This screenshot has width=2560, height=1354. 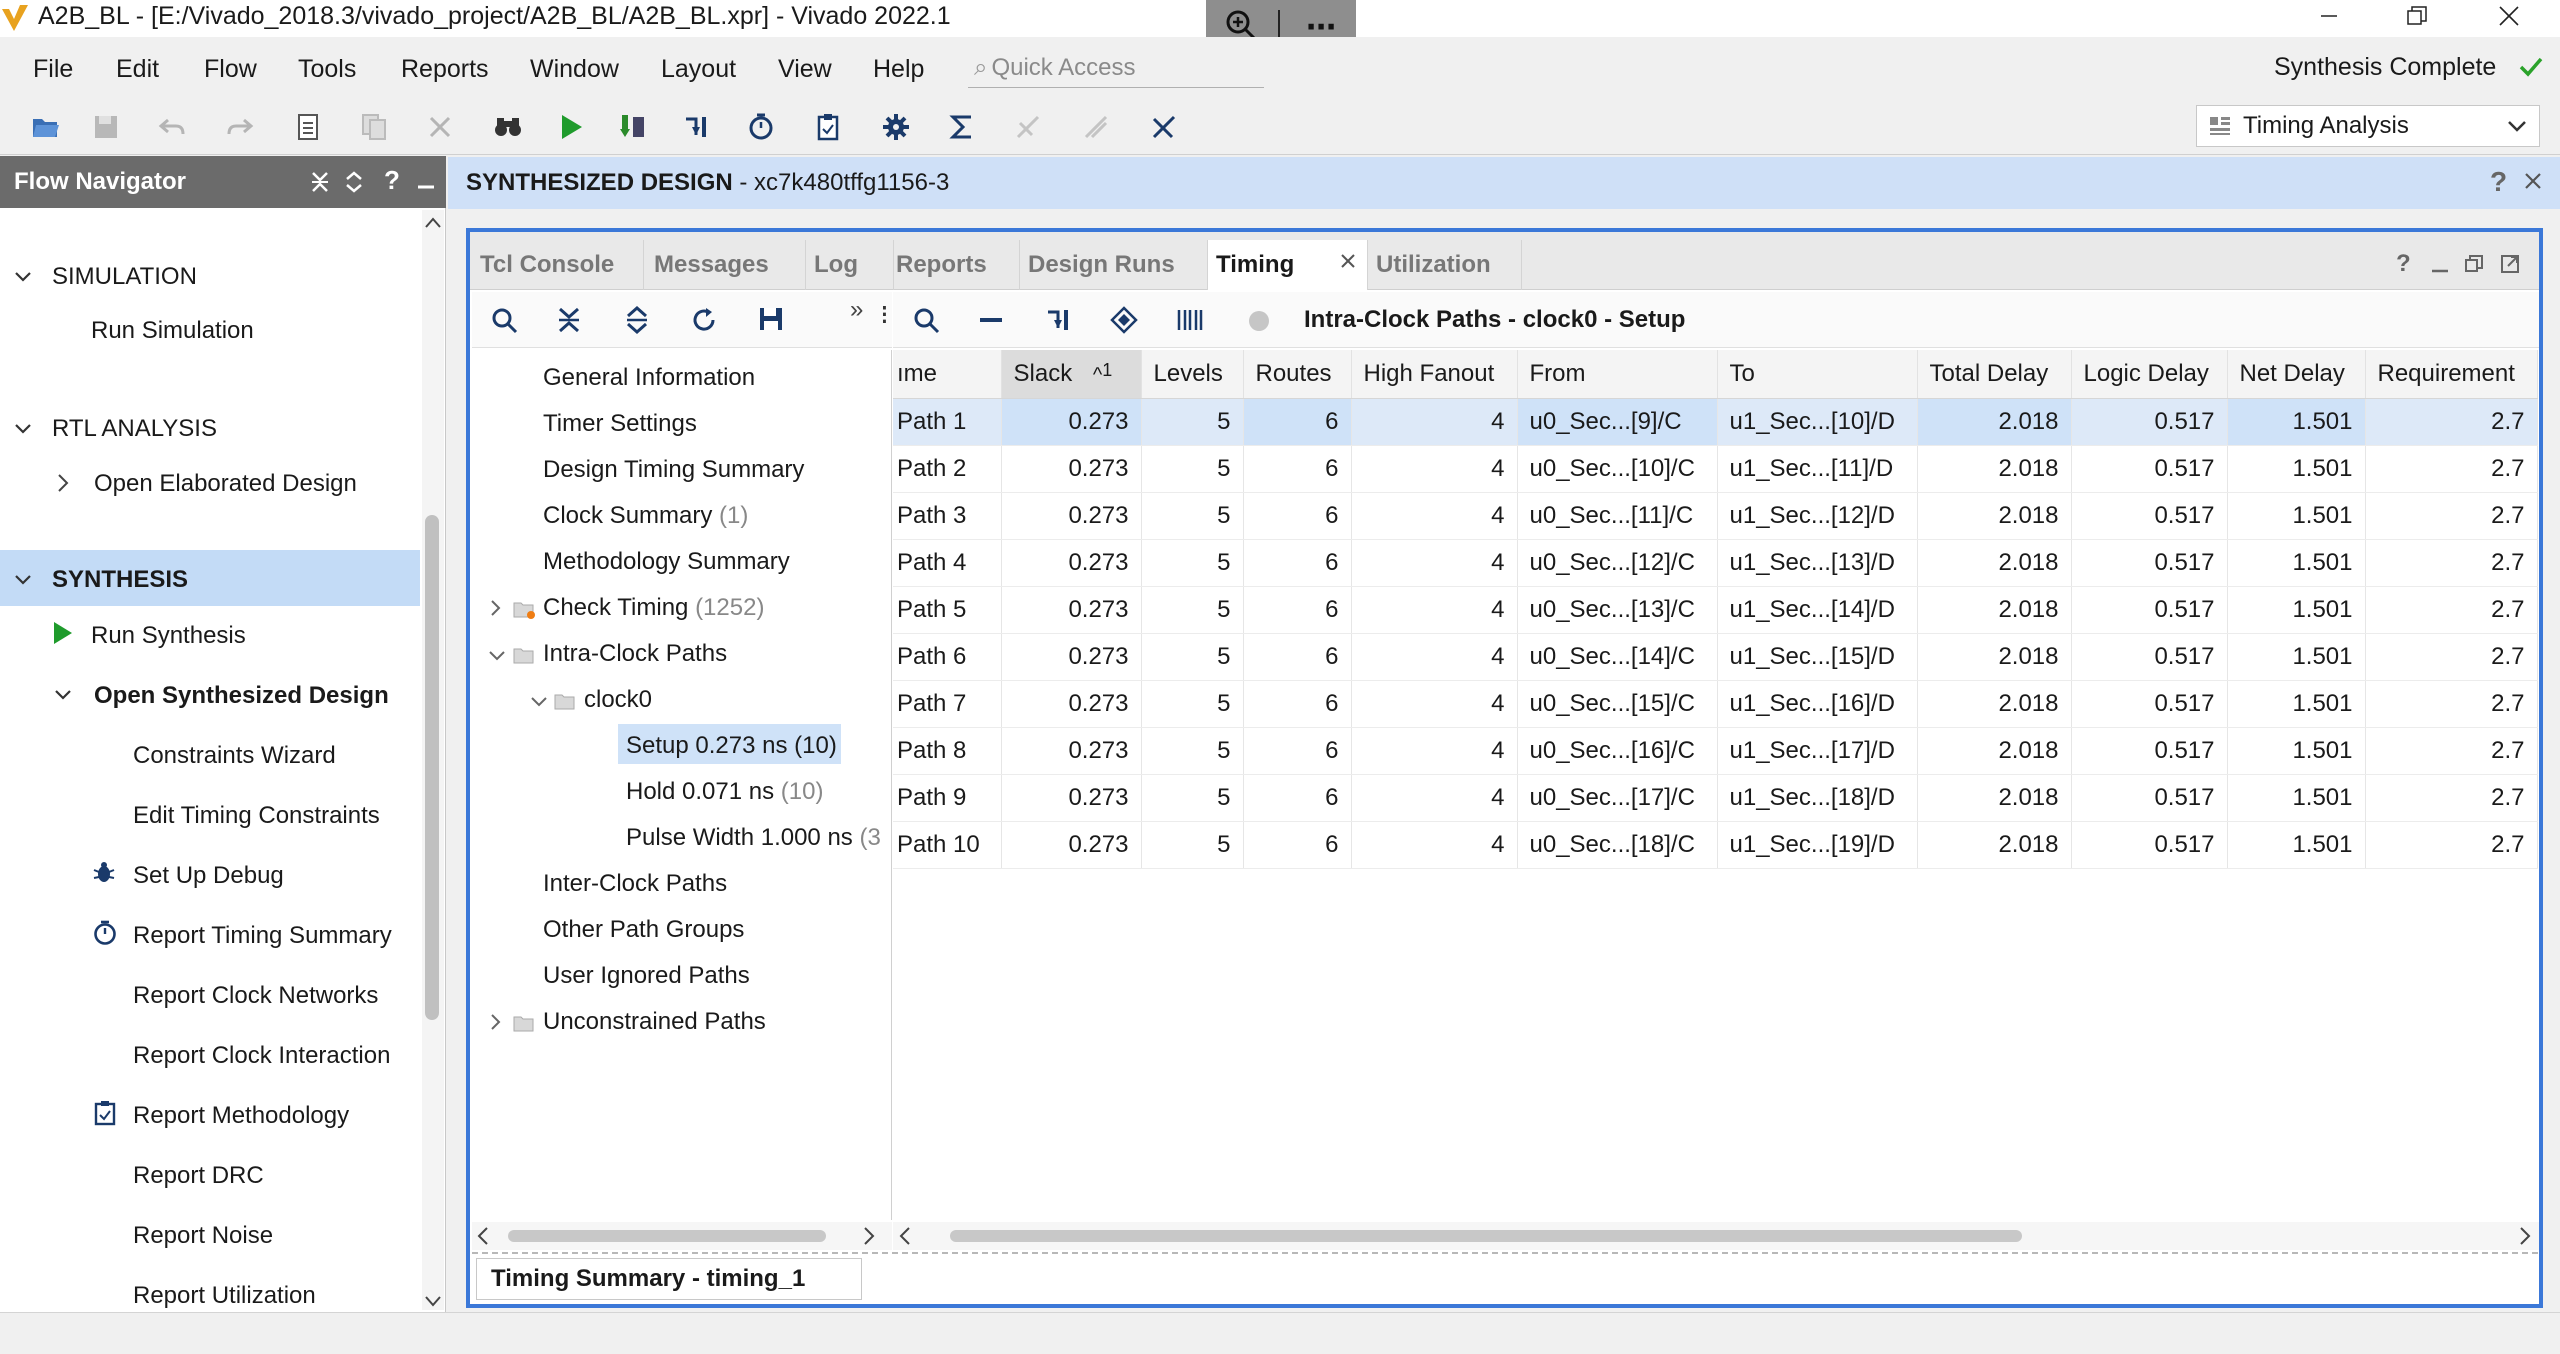 What do you see at coordinates (262, 936) in the screenshot?
I see `report-timing-summary-item: Report Timing Summary` at bounding box center [262, 936].